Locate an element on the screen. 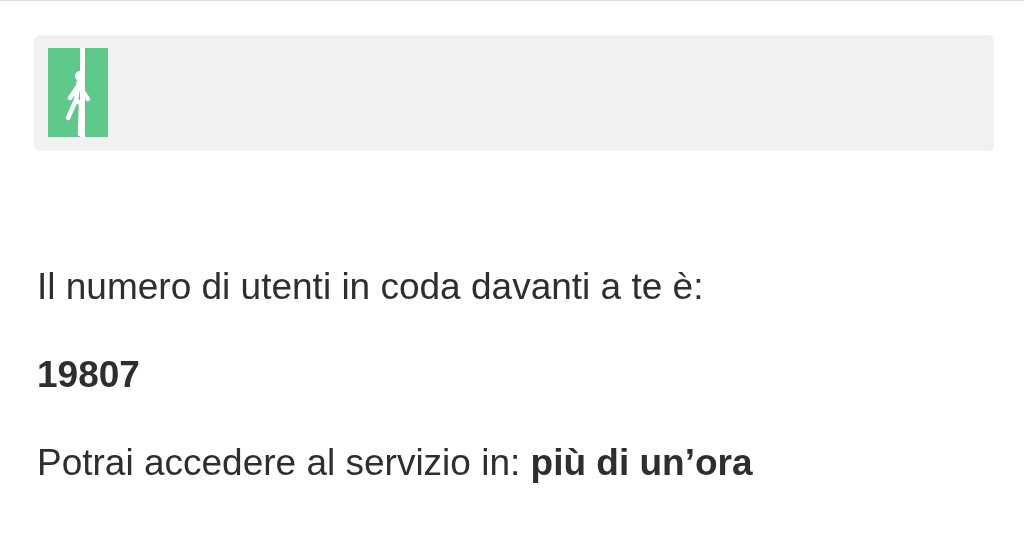 The width and height of the screenshot is (1024, 545). queue-count: 19807 is located at coordinates (89, 375).